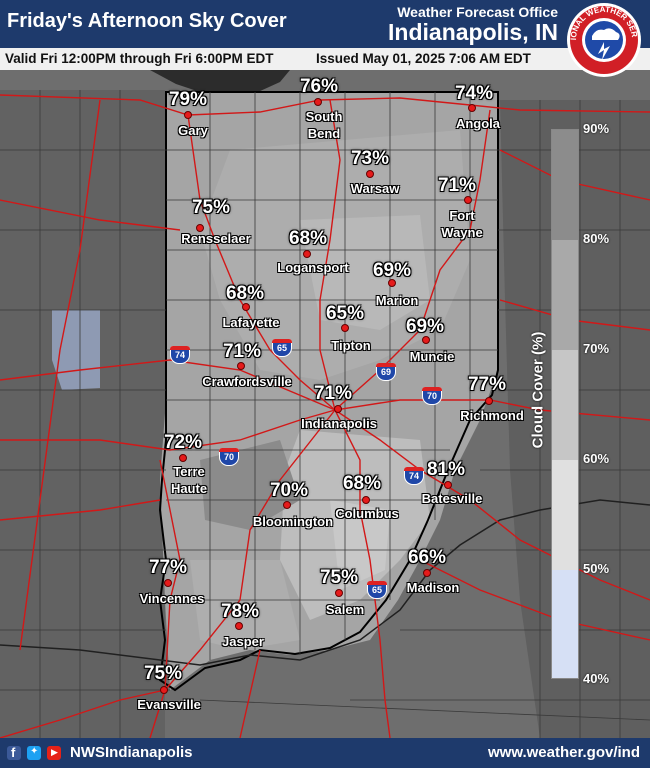 The height and width of the screenshot is (768, 650). Describe the element at coordinates (564, 752) in the screenshot. I see `website-link: www.weather.gov/ind` at that location.